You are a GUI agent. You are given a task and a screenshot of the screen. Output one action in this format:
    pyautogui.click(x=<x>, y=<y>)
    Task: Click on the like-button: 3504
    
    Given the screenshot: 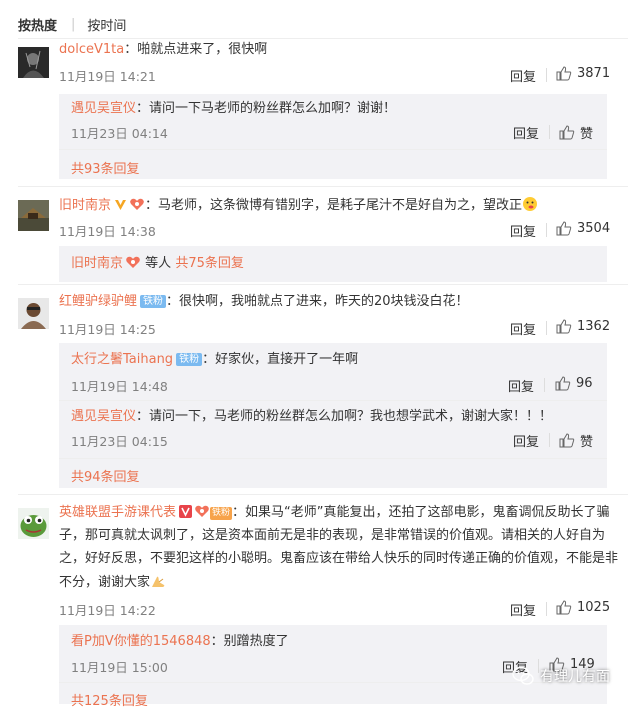 What is the action you would take?
    pyautogui.click(x=583, y=228)
    